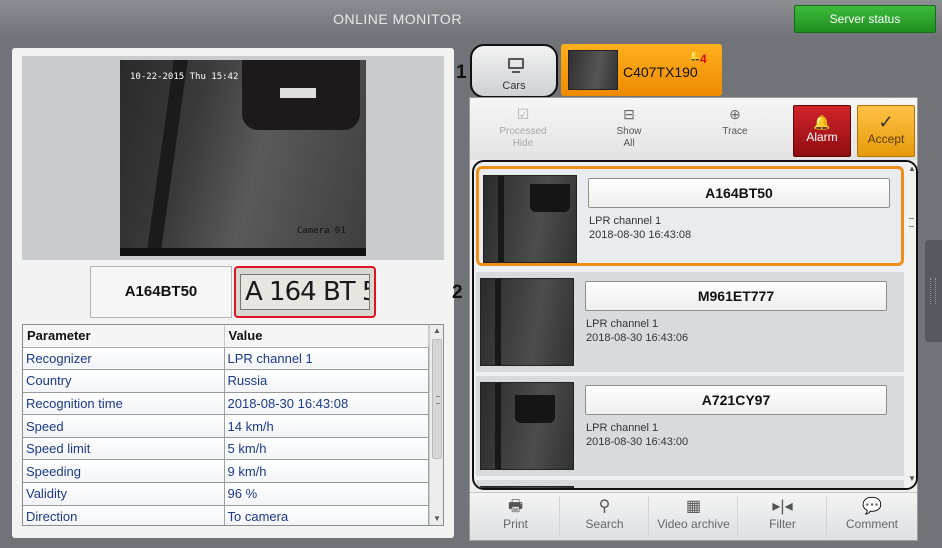 The image size is (942, 548). What do you see at coordinates (515, 524) in the screenshot?
I see `print-label: Print` at bounding box center [515, 524].